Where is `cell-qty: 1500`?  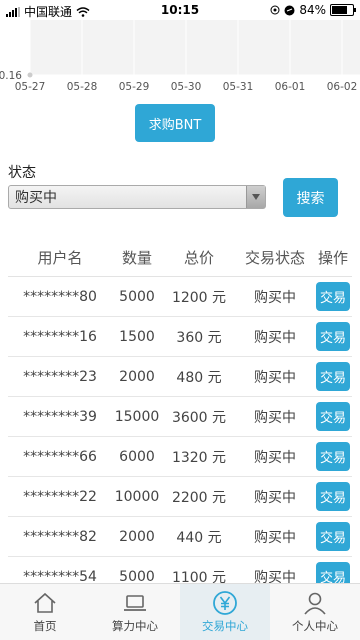
cell-qty: 1500 is located at coordinates (137, 336).